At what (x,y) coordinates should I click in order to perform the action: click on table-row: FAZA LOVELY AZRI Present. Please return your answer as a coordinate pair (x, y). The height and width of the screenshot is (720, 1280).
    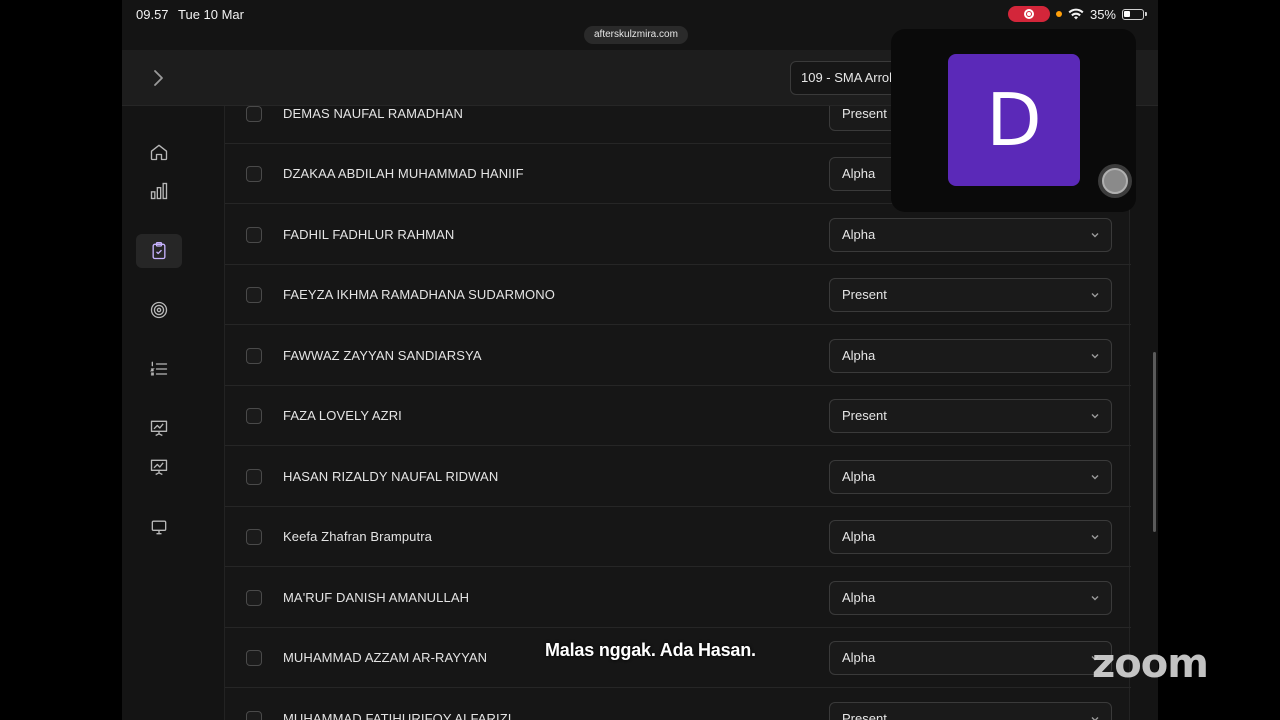
    Looking at the image, I should click on (678, 416).